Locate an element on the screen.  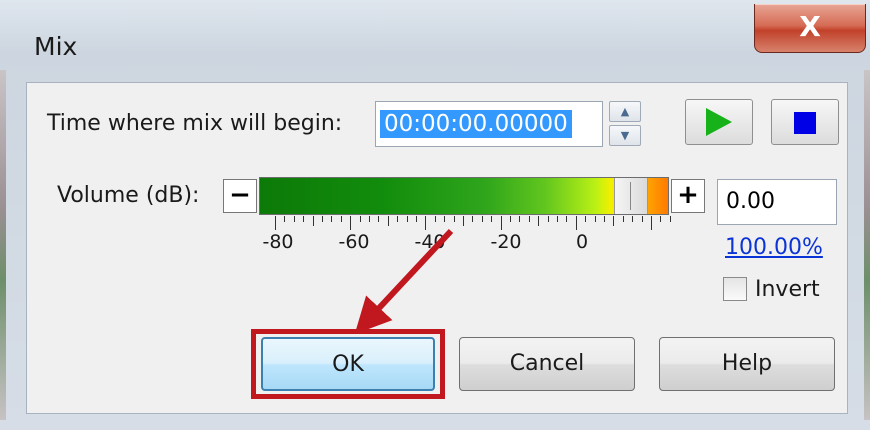
invert-label: Invert is located at coordinates (787, 289).